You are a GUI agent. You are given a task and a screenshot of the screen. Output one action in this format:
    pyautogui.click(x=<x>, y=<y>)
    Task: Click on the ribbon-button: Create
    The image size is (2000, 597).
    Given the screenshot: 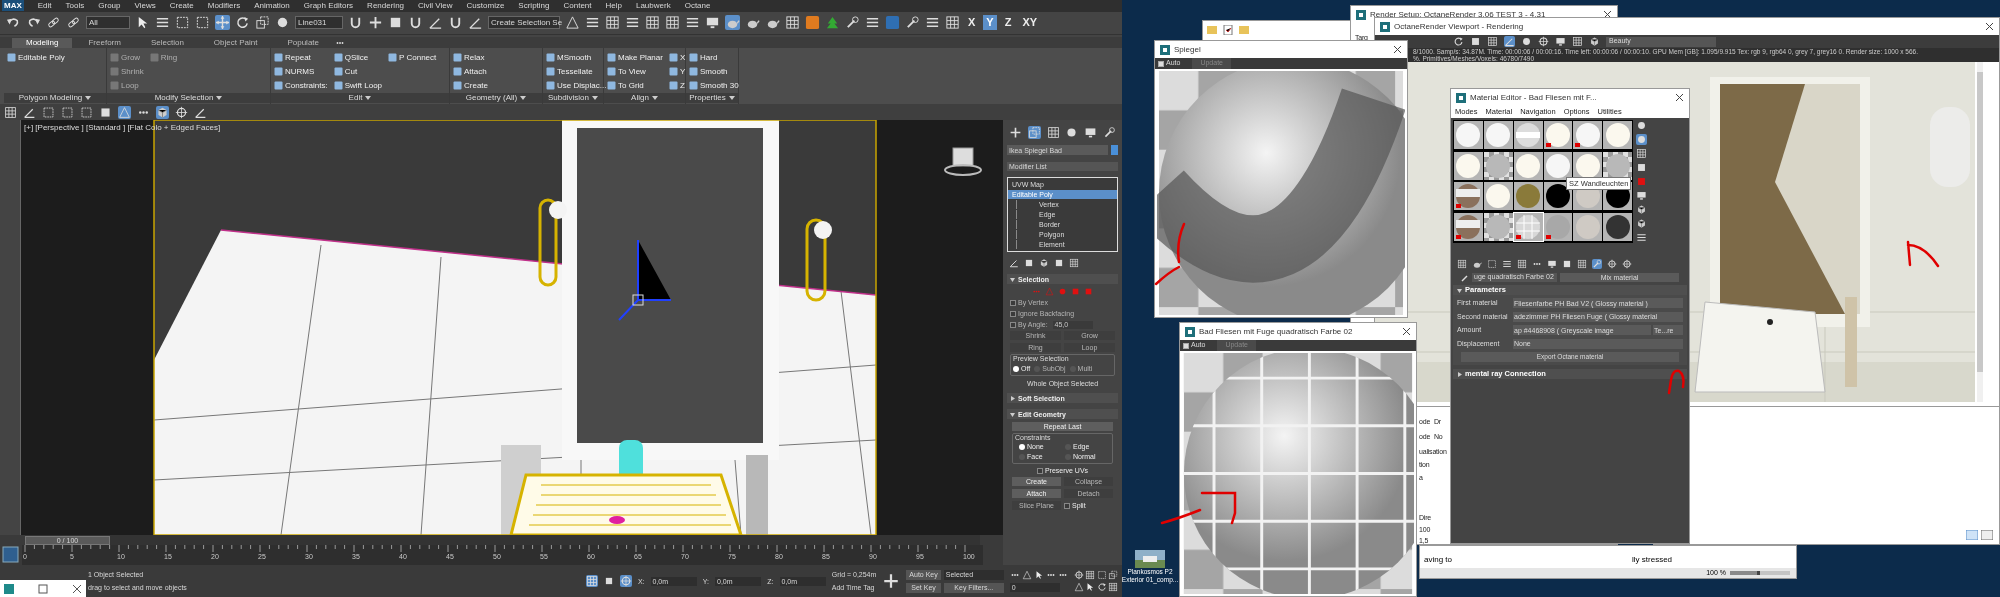 What is the action you would take?
    pyautogui.click(x=470, y=86)
    